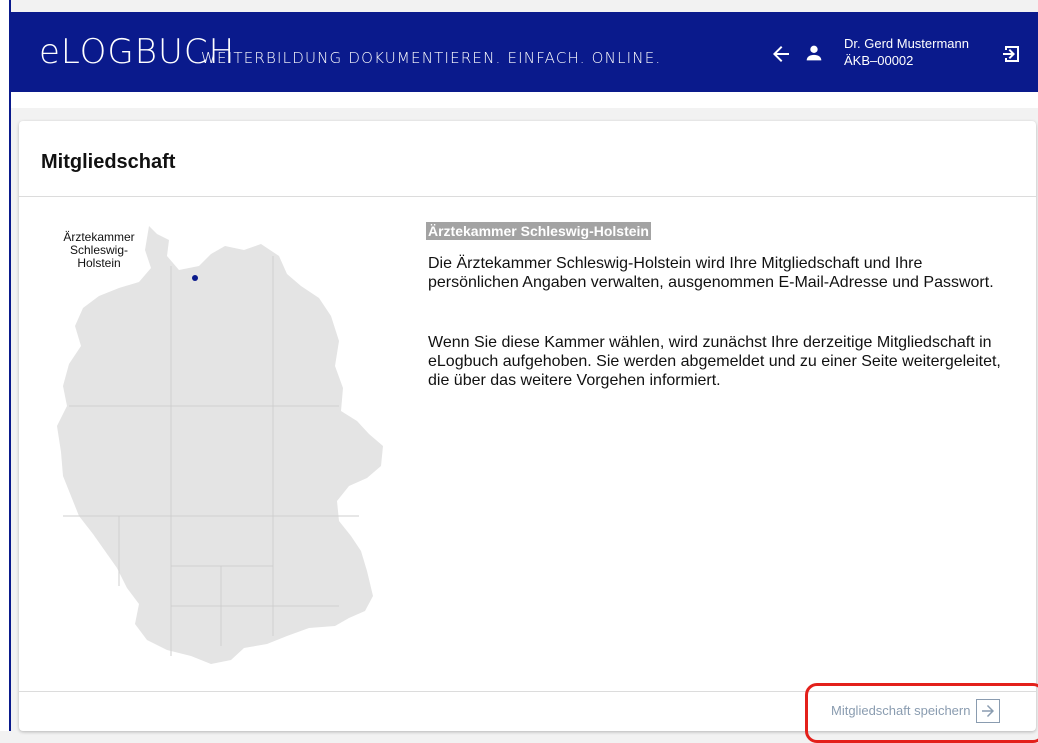 The height and width of the screenshot is (743, 1038). I want to click on map-marker, so click(195, 278).